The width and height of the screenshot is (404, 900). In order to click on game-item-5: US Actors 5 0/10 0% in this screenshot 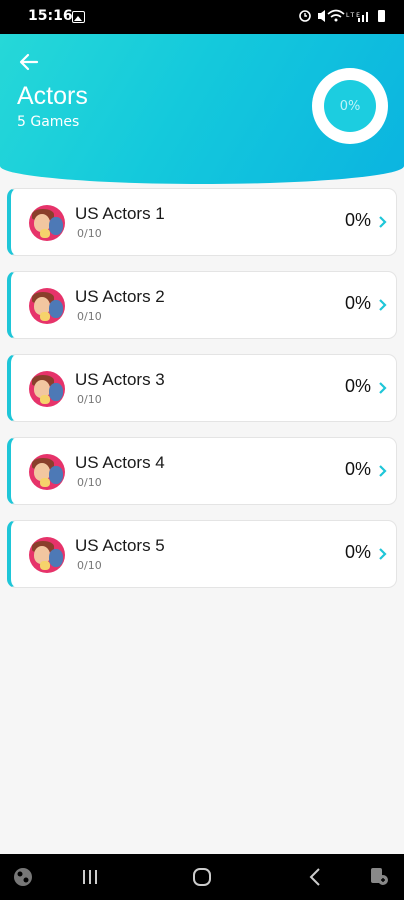, I will do `click(202, 554)`.